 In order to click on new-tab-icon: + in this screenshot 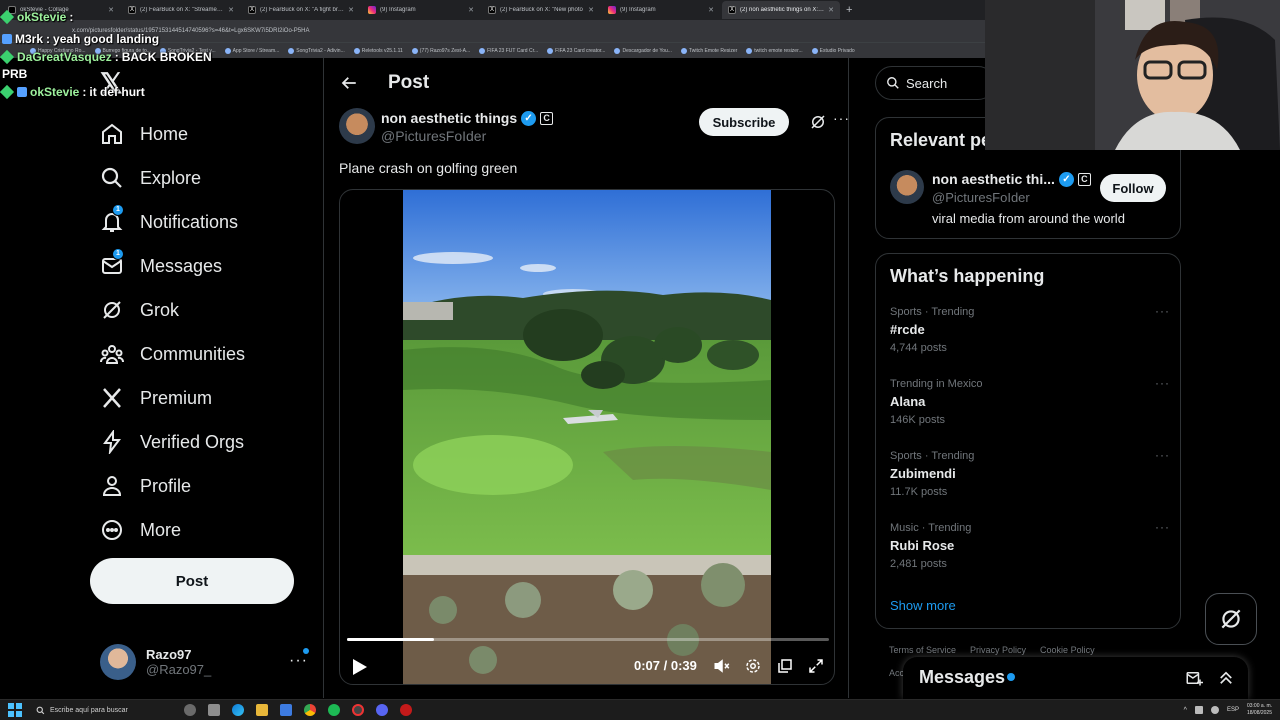, I will do `click(849, 10)`.